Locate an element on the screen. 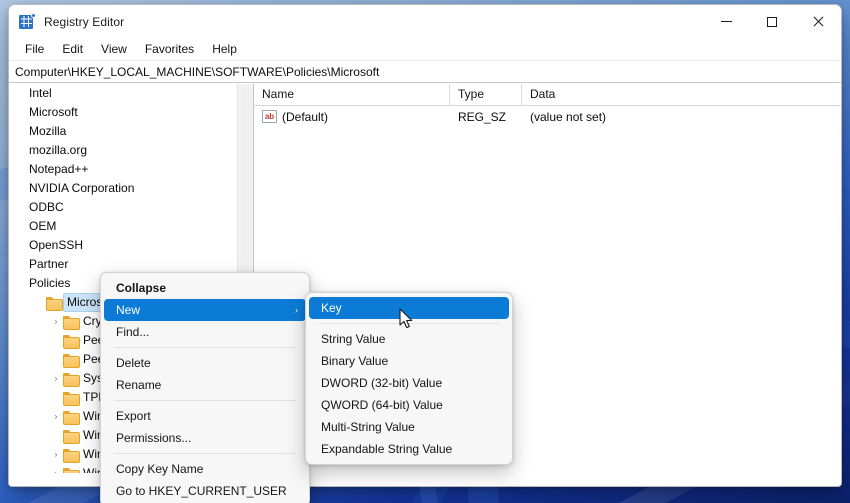 This screenshot has height=503, width=850. tree-item-label: Mozilla is located at coordinates (48, 131).